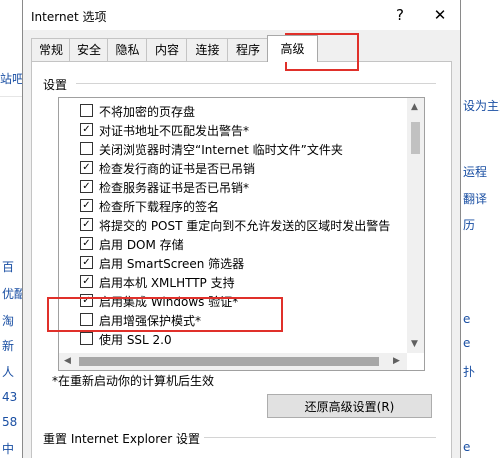 This screenshot has height=458, width=500. I want to click on setting-label: 检查服务器证书是否已吊销*, so click(174, 188).